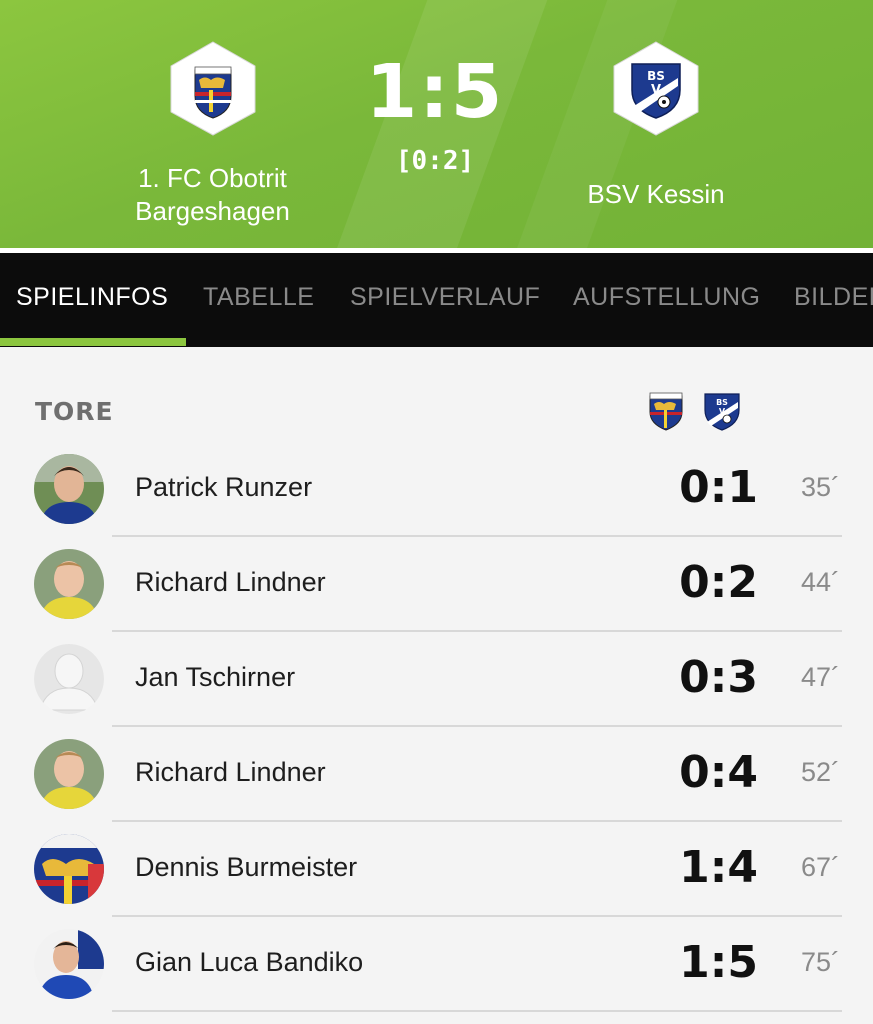 The image size is (873, 1024). What do you see at coordinates (833, 297) in the screenshot?
I see `tab-bilder: BILDER` at bounding box center [833, 297].